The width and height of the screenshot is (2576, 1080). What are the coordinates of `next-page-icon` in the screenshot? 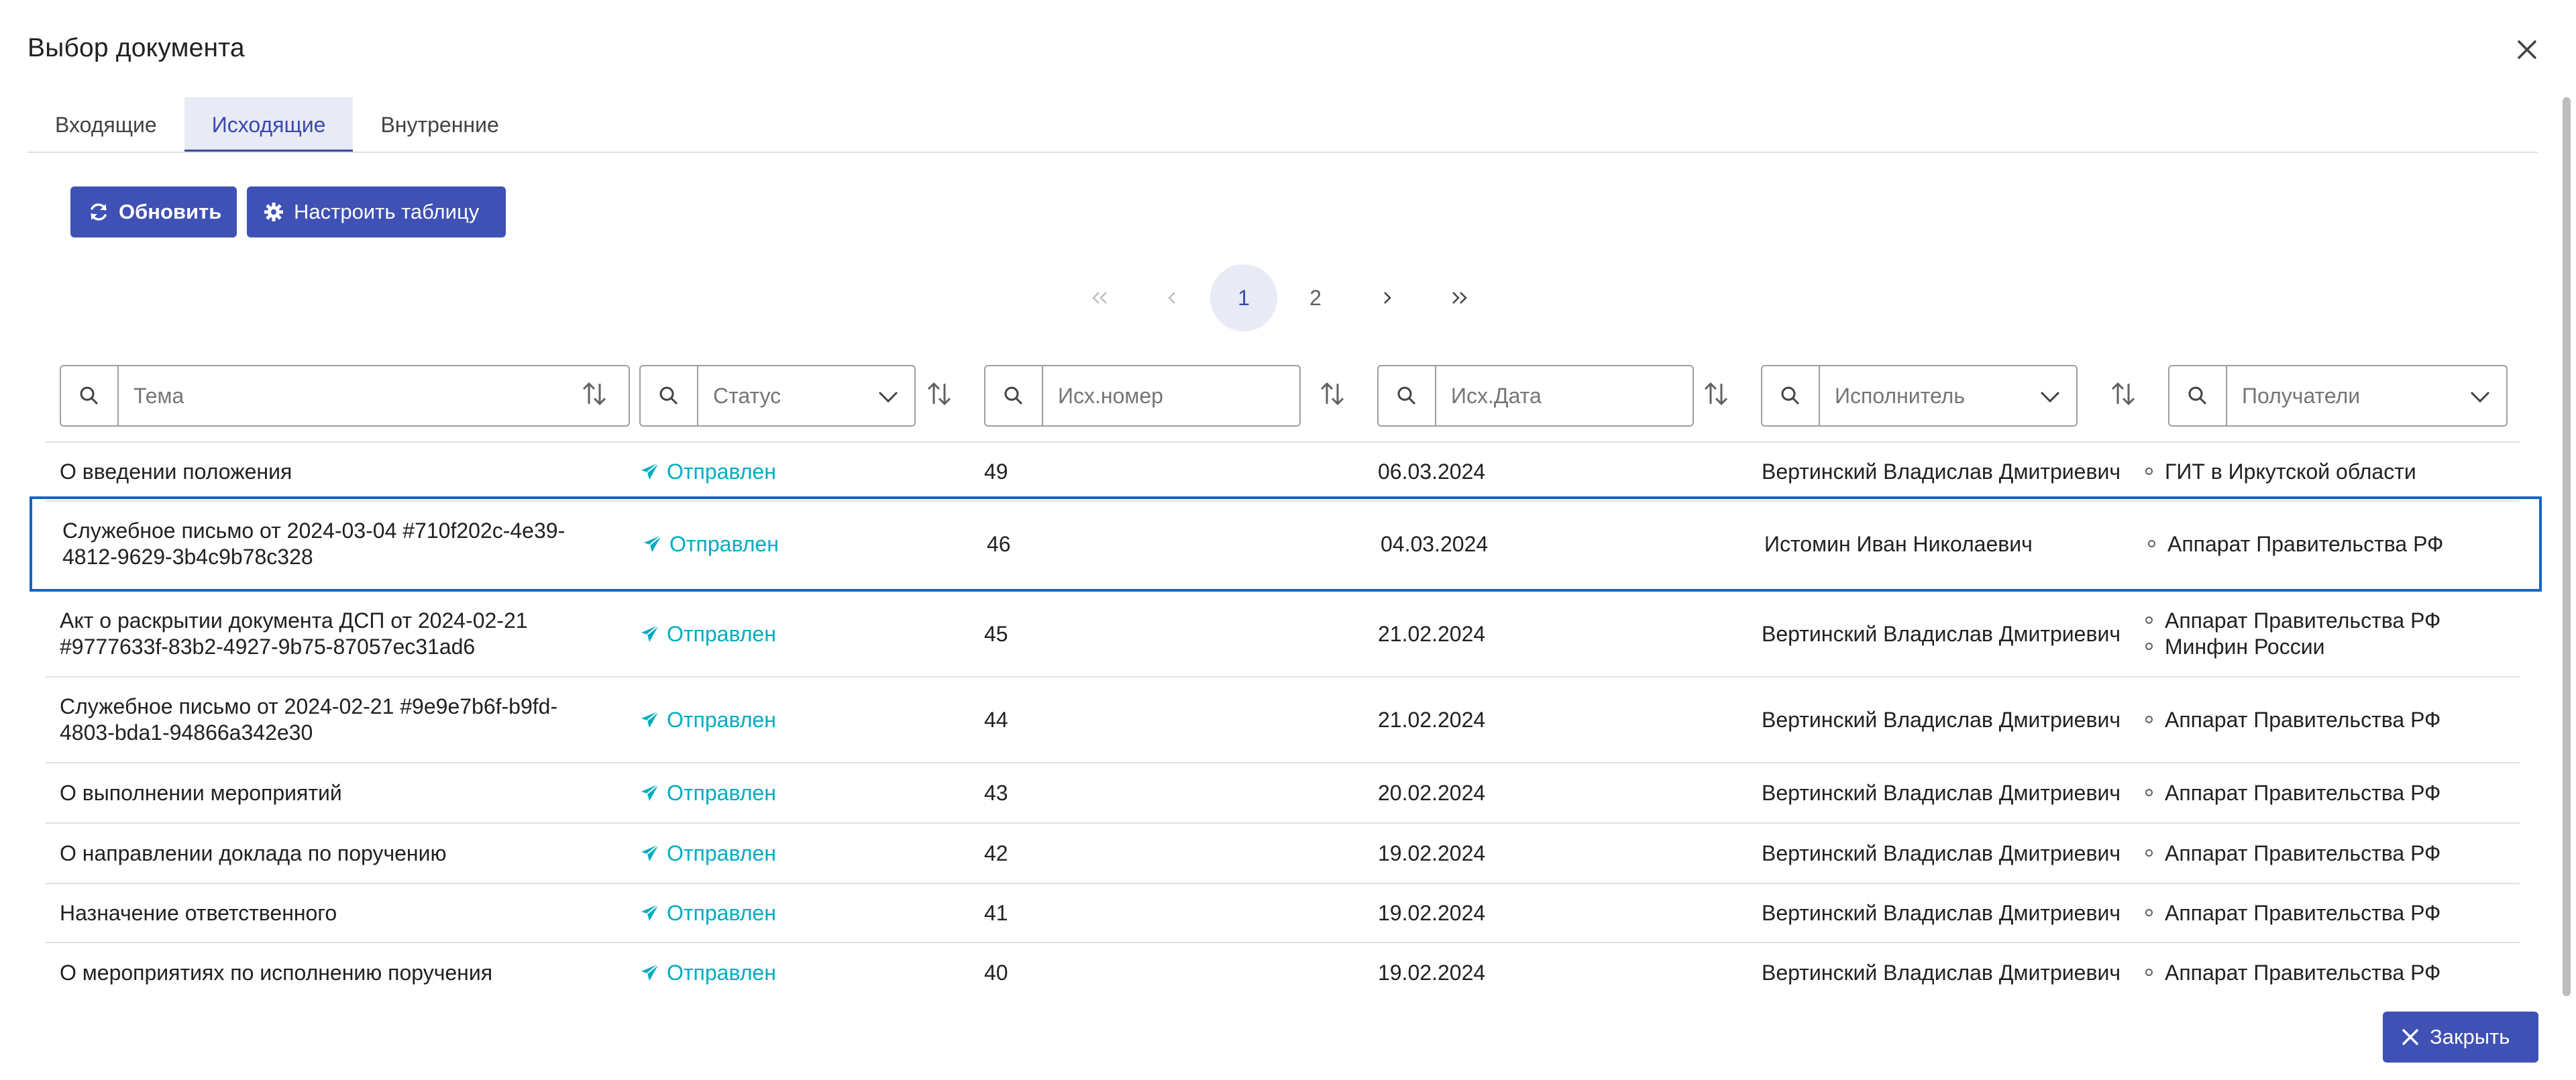 It's located at (1387, 297).